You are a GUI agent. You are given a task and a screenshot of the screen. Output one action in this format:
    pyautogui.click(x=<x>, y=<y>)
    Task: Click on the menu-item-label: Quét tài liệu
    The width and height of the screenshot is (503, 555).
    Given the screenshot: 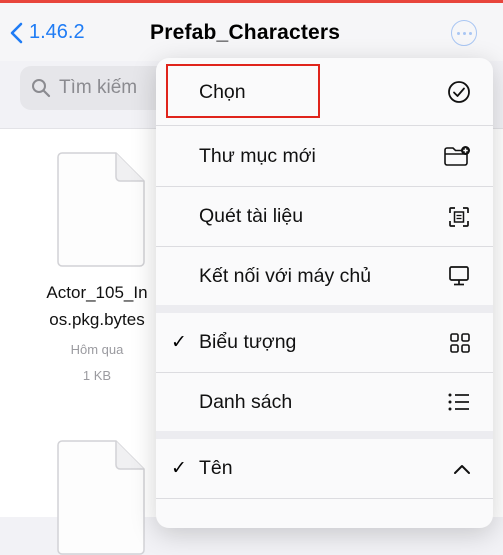 What is the action you would take?
    pyautogui.click(x=251, y=216)
    